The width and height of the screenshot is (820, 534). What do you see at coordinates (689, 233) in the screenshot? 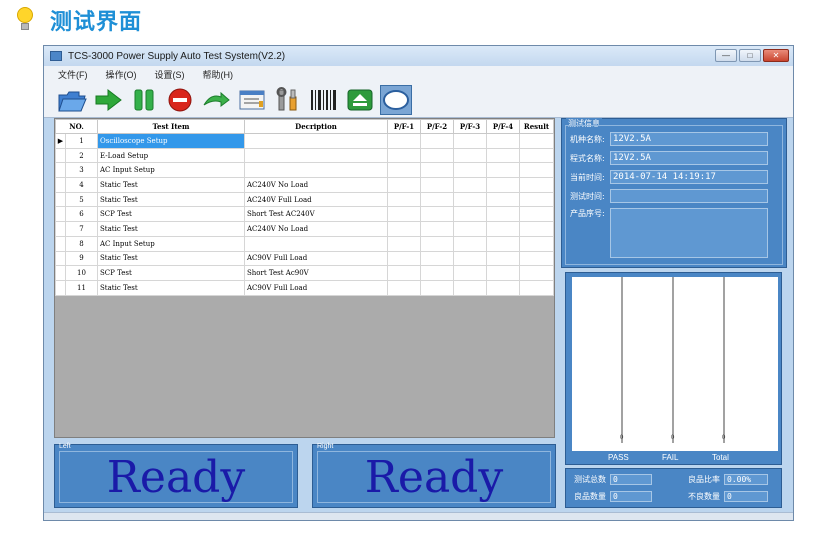
I see `serial-field` at bounding box center [689, 233].